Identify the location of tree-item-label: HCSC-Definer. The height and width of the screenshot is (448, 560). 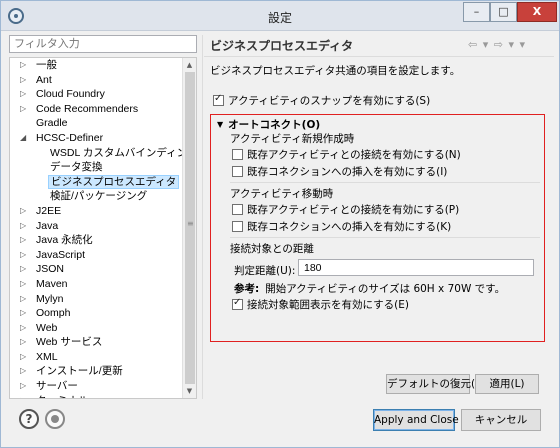
(70, 137).